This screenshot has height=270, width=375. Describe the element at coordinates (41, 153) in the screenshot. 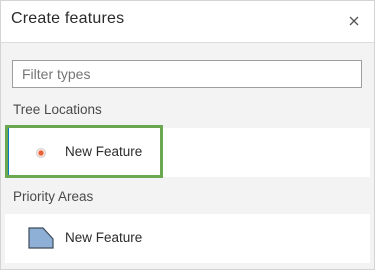

I see `point-symbol-icon` at that location.